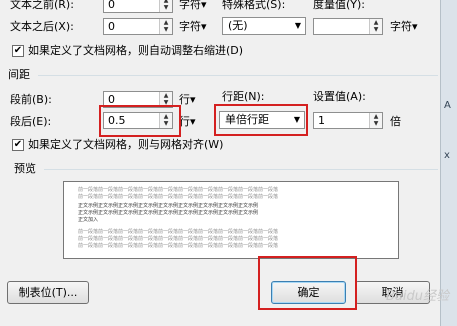 The image size is (457, 326). I want to click on auto-adjust-label: 如果定义了文档网格，则自动调整右缩进(D), so click(136, 50).